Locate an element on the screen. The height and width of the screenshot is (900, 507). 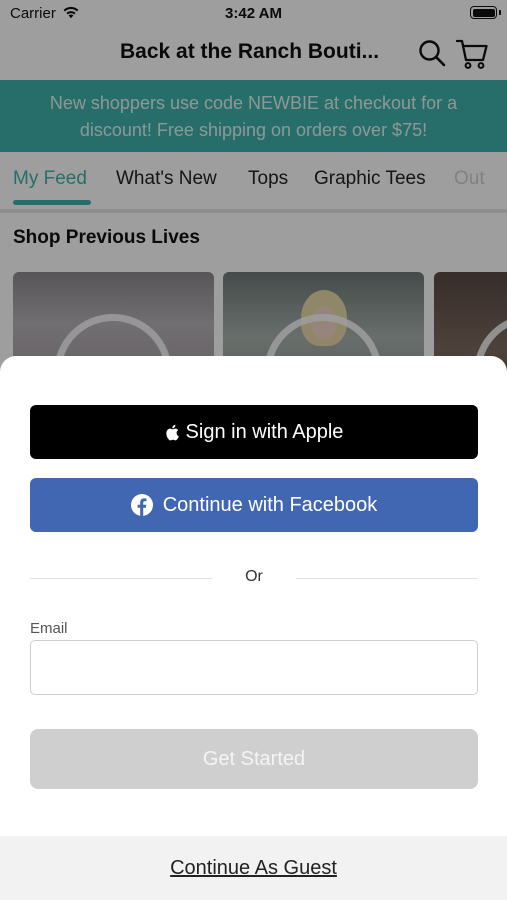
apple-logo-icon is located at coordinates (172, 432).